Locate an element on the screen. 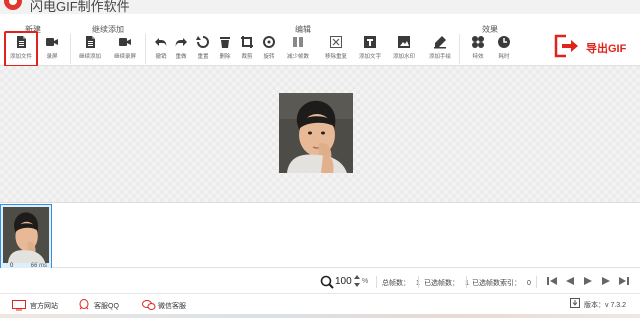  zoom-stepper is located at coordinates (357, 281).